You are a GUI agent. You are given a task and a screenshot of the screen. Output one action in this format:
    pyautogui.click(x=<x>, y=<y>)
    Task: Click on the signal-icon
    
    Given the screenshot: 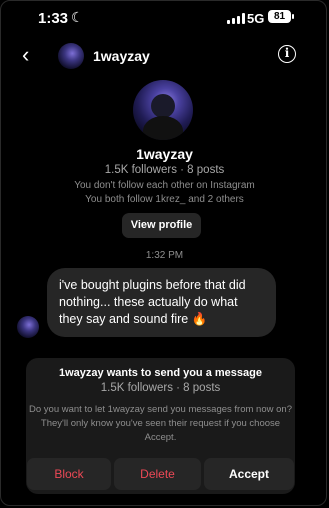 What is the action you would take?
    pyautogui.click(x=236, y=18)
    